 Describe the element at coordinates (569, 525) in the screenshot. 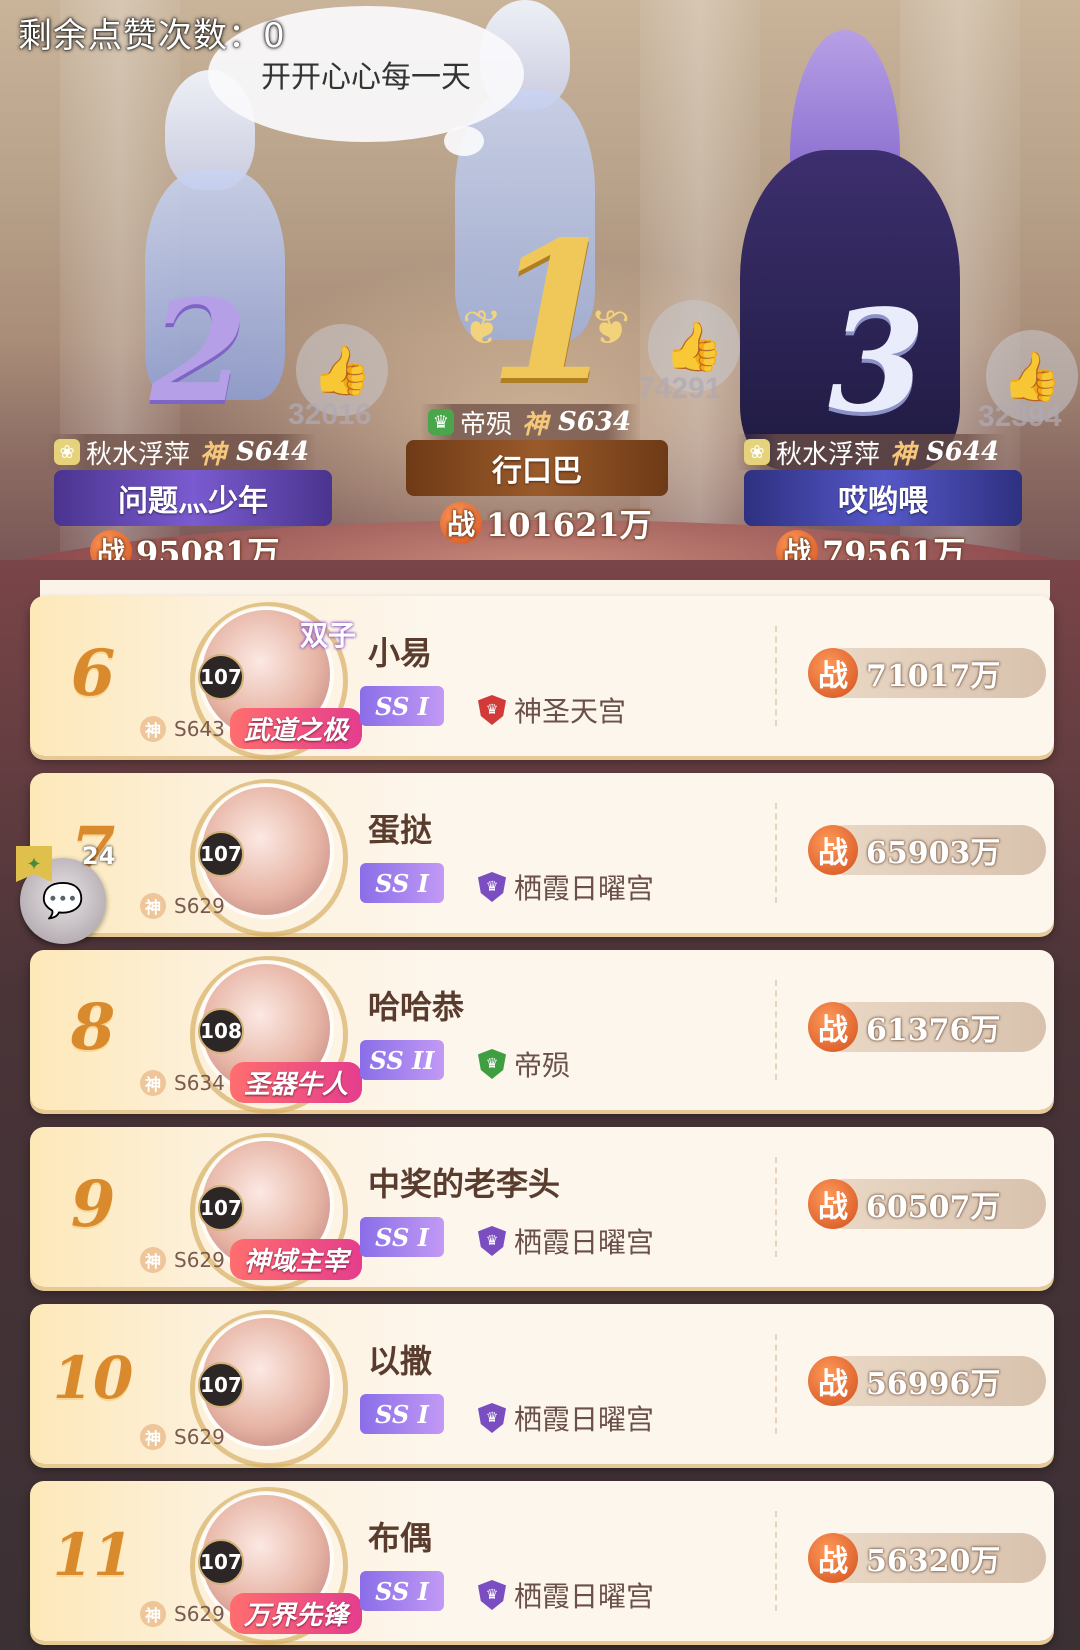

I see `combat-power-value: 101621万` at that location.